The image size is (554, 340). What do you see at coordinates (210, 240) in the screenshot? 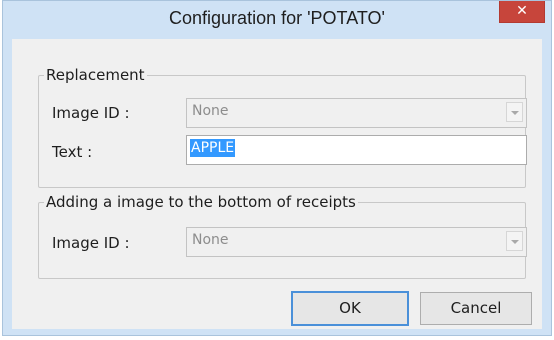
I see `bottom-image-id-value: None` at bounding box center [210, 240].